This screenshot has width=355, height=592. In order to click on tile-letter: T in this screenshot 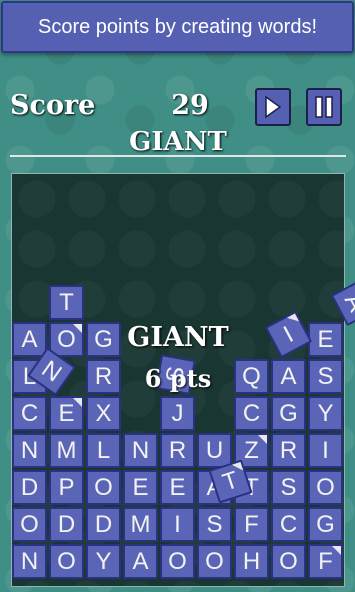, I will do `click(66, 302)`.